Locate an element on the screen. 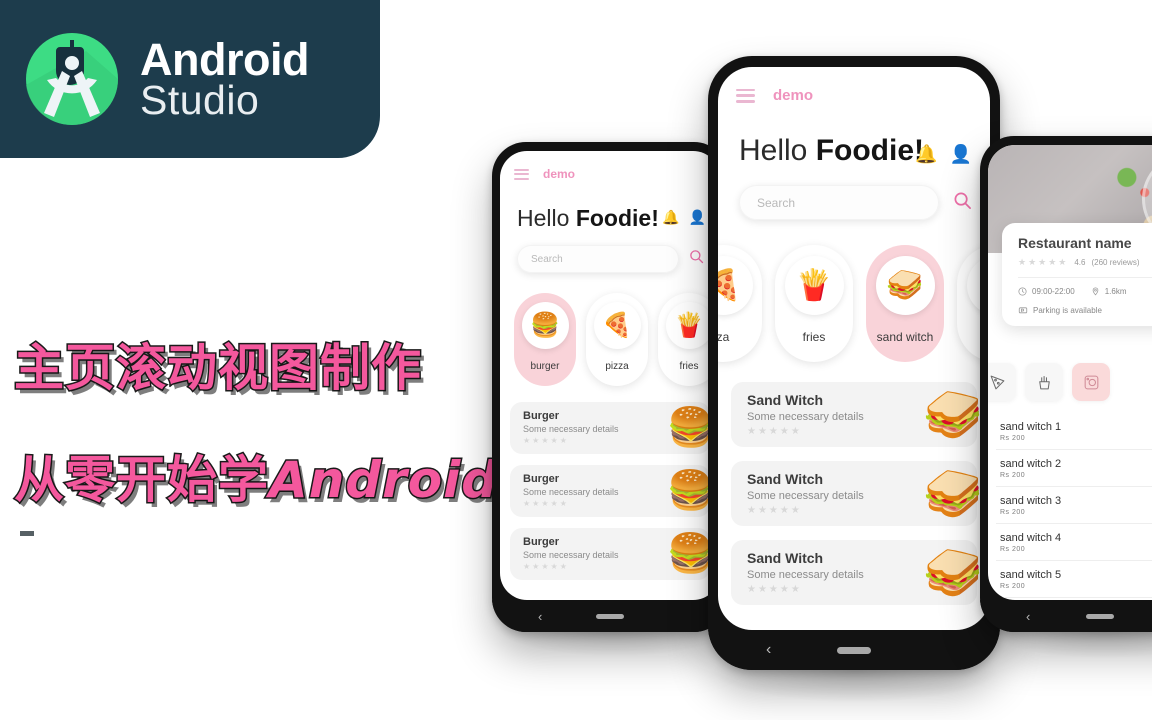  phone-2-category-row: 🍕 za 🍟 fries 🥪 sand witch 🍦 dess is located at coordinates (854, 303).